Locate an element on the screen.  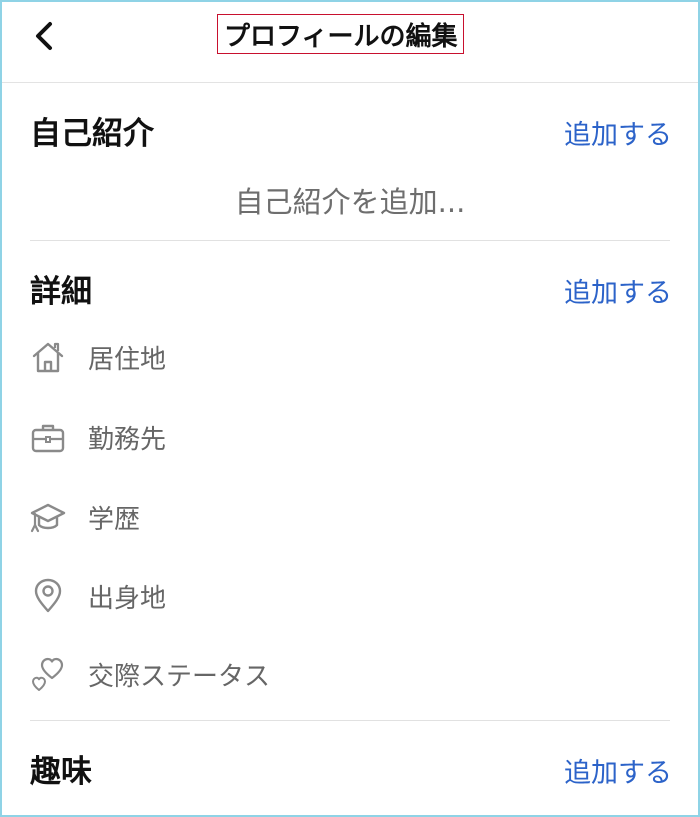
header-bar: プロフィールの編集 is located at coordinates (350, 42).